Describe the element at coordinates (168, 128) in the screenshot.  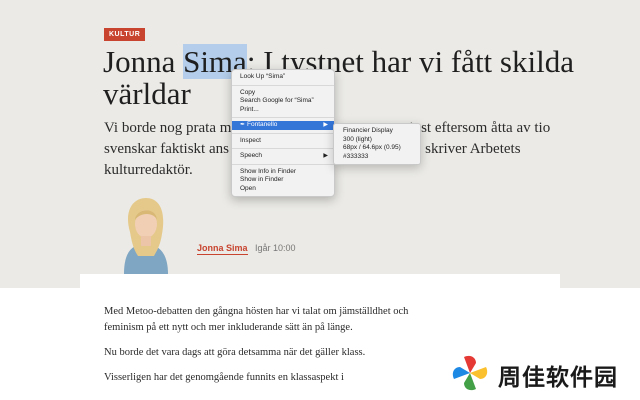
I see `lede-line1-start: Vi borde nog prata m` at that location.